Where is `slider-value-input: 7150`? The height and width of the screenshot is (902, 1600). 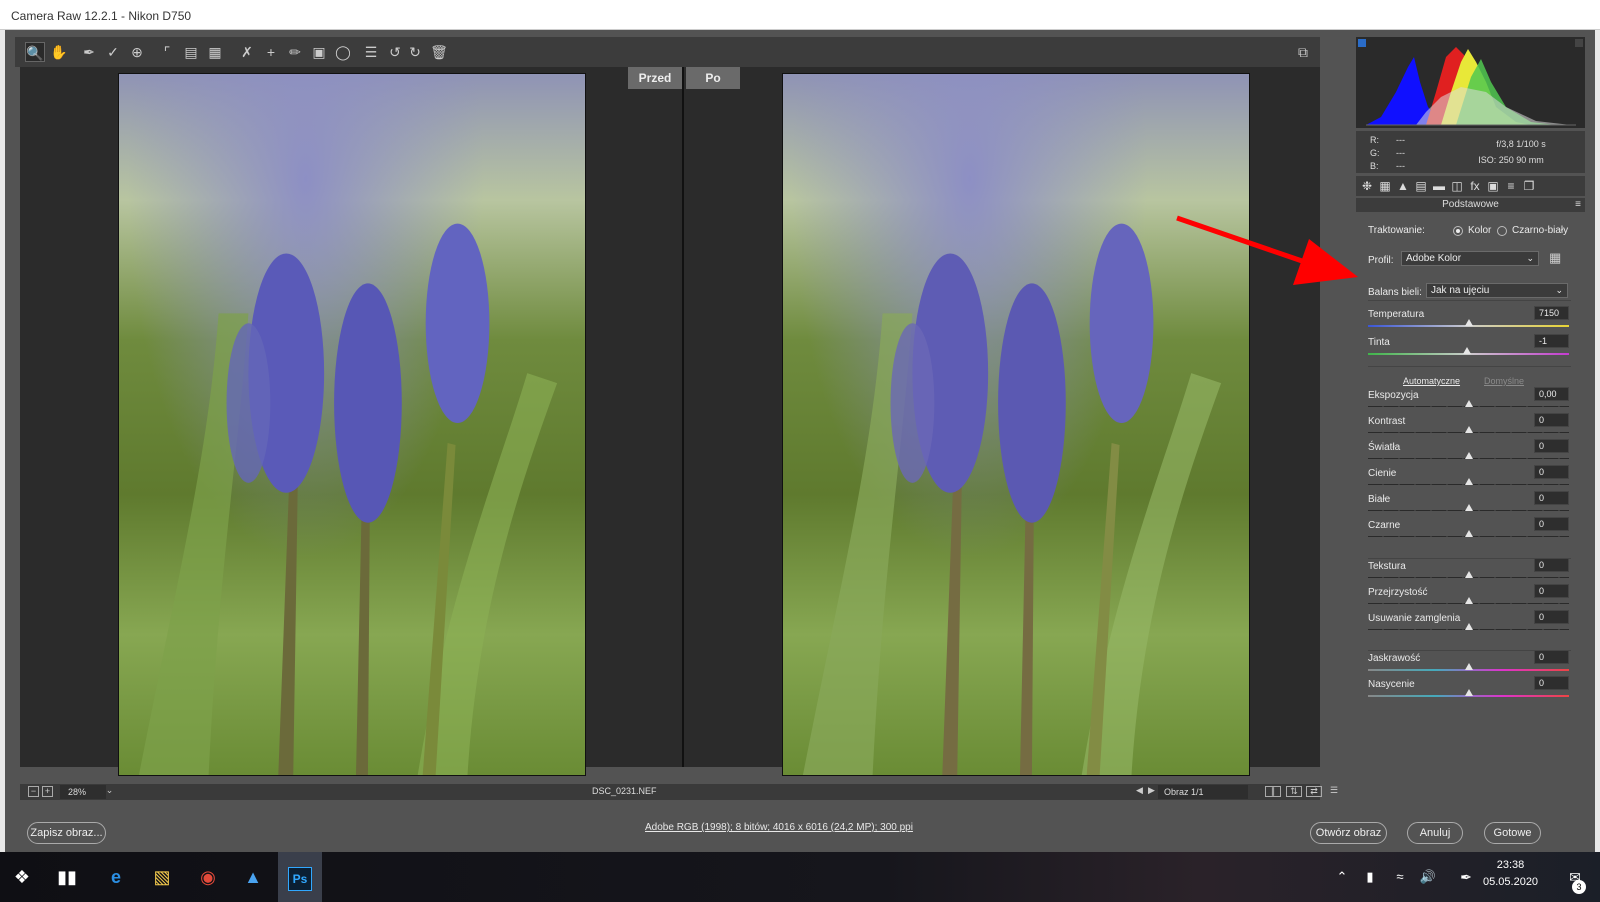 slider-value-input: 7150 is located at coordinates (1551, 313).